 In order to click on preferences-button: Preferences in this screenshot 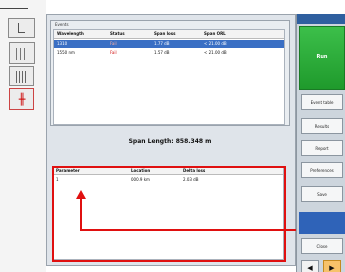, I will do `click(322, 170)`.